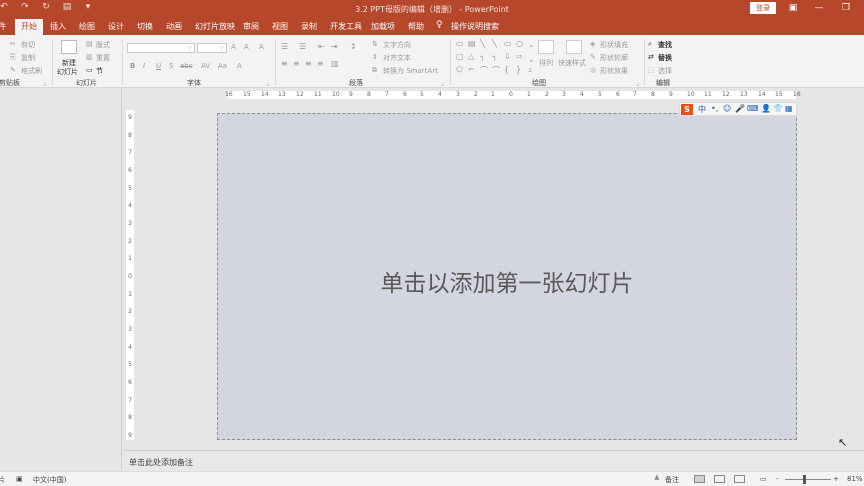  Describe the element at coordinates (714, 108) in the screenshot. I see `ime-punctuation-icon: •,` at that location.